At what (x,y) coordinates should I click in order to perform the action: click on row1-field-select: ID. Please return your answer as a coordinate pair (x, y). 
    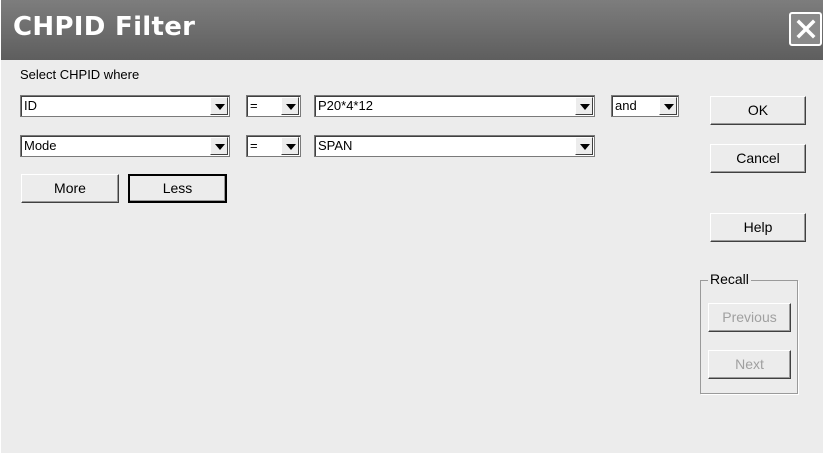
    Looking at the image, I should click on (125, 106).